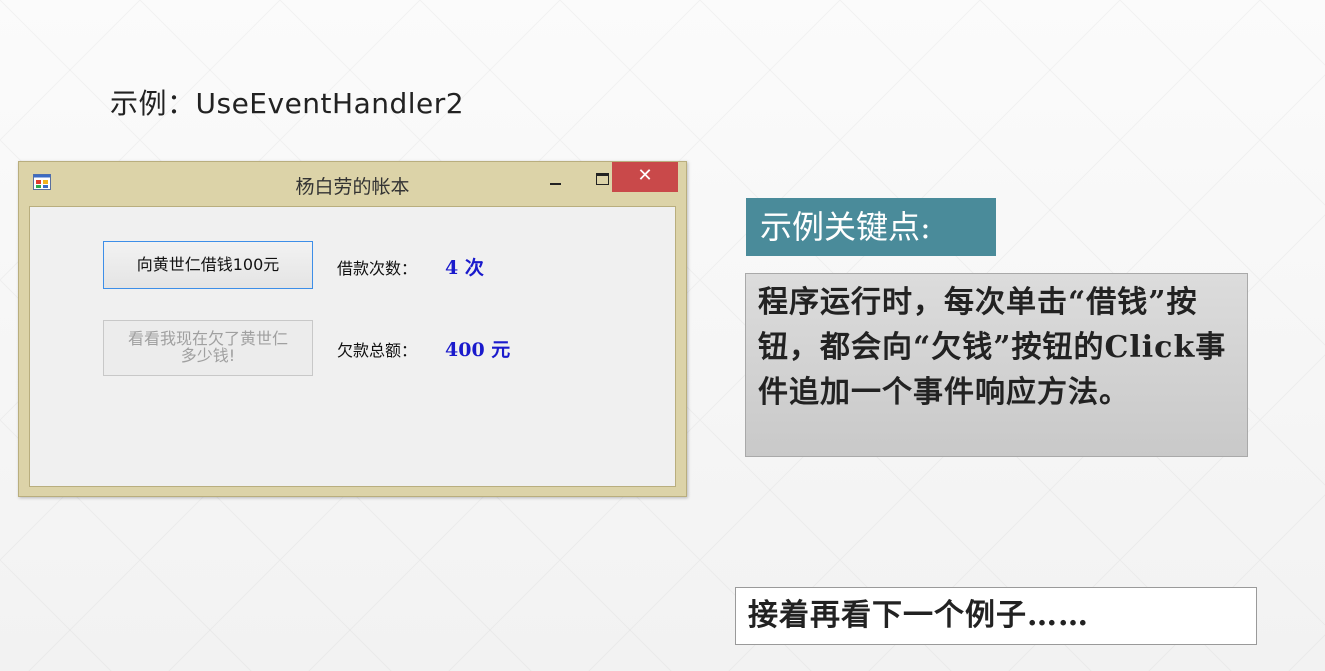 The height and width of the screenshot is (671, 1325). Describe the element at coordinates (556, 180) in the screenshot. I see `minimize-icon` at that location.